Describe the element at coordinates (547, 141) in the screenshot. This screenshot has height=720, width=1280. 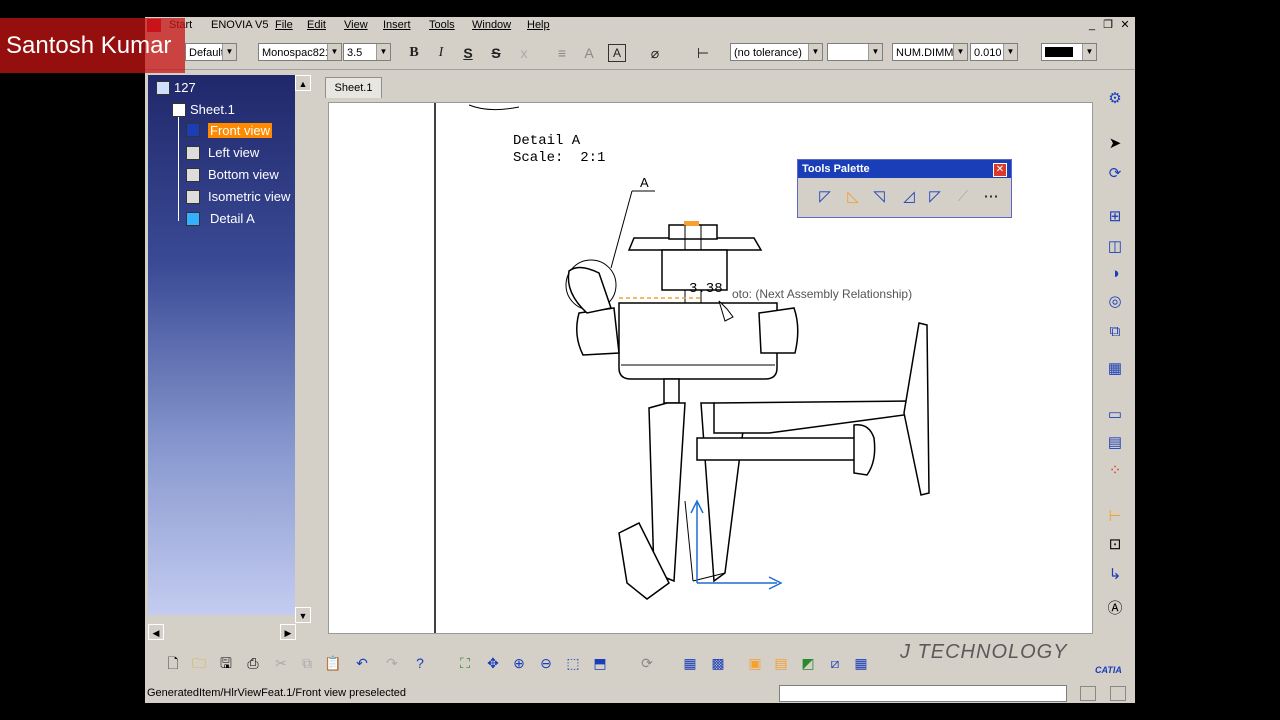
I see `detail-title: Detail A` at that location.